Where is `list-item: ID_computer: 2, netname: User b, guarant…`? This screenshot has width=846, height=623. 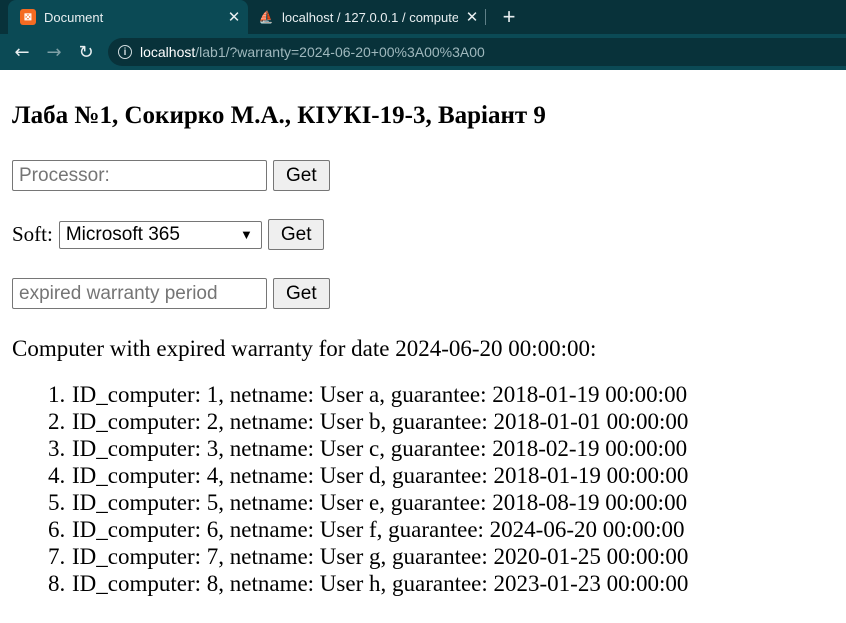 list-item: ID_computer: 2, netname: User b, guarant… is located at coordinates (452, 421).